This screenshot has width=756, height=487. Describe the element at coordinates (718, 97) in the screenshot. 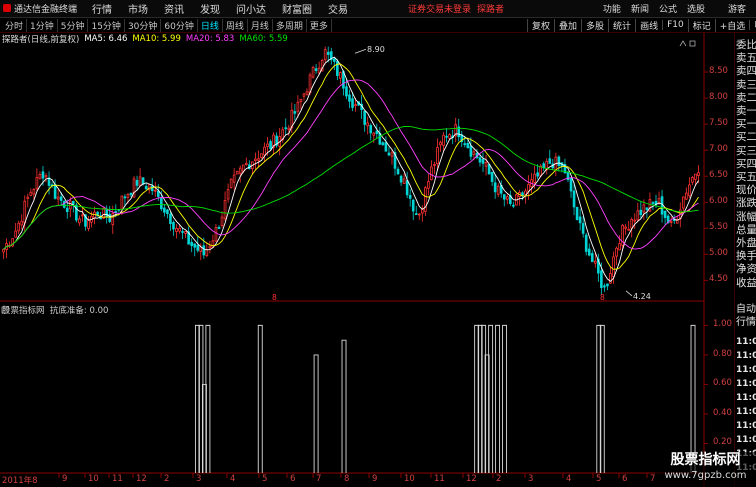

I see `price-tick-1: 8.00` at that location.